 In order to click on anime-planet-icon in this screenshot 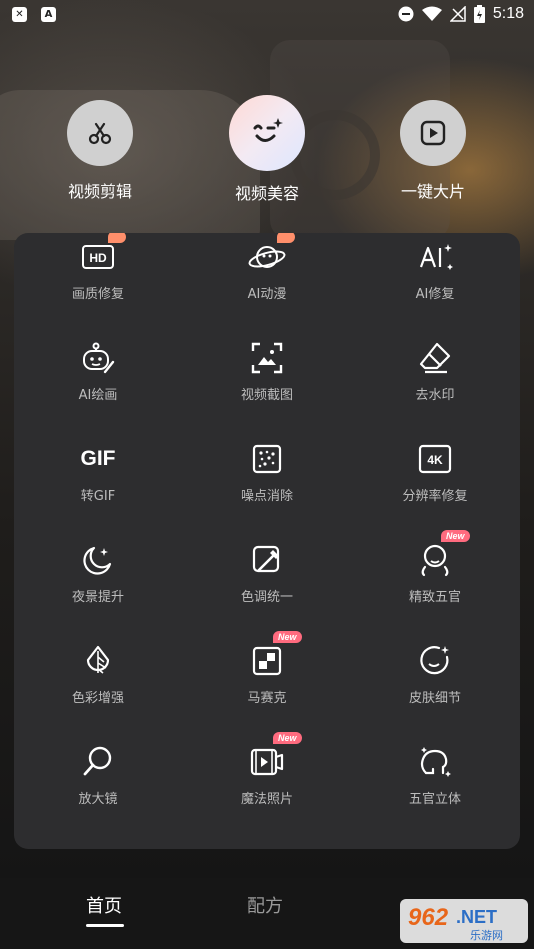, I will do `click(271, 255)`.